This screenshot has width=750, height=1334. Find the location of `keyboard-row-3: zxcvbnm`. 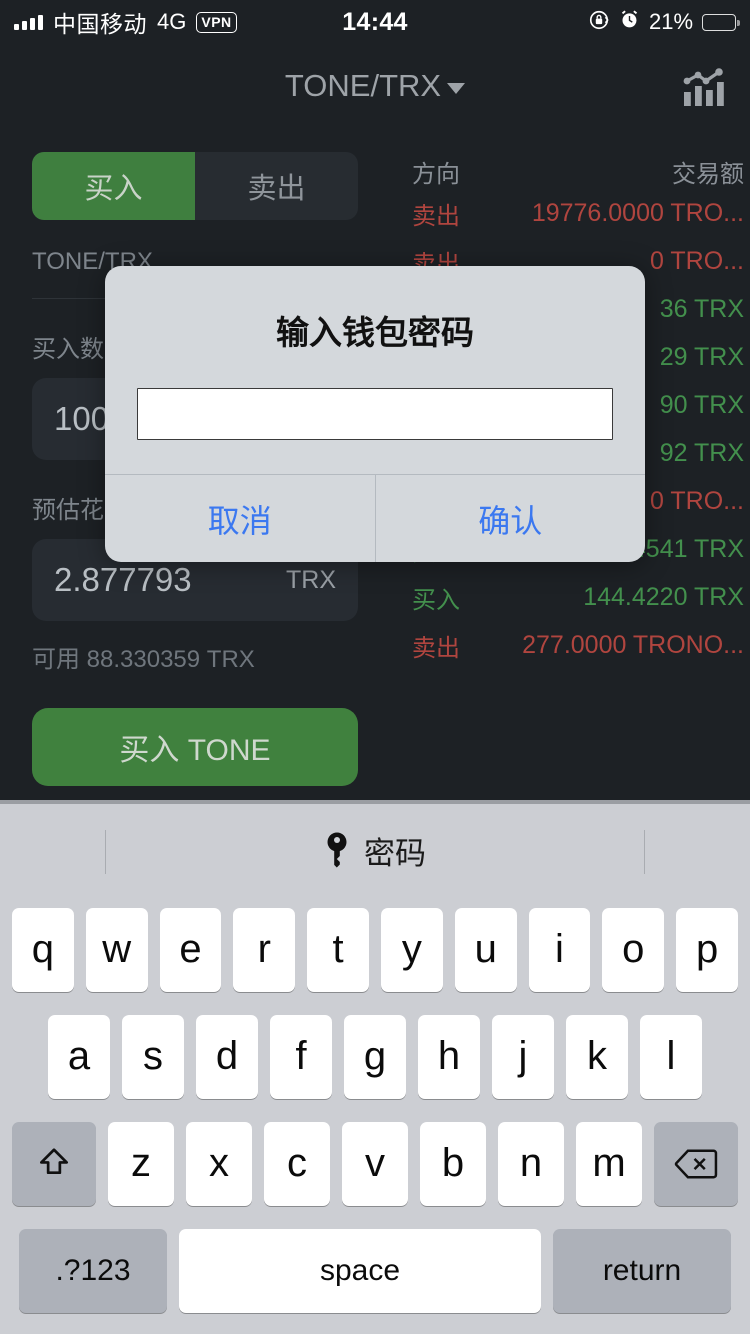

keyboard-row-3: zxcvbnm is located at coordinates (375, 1163).